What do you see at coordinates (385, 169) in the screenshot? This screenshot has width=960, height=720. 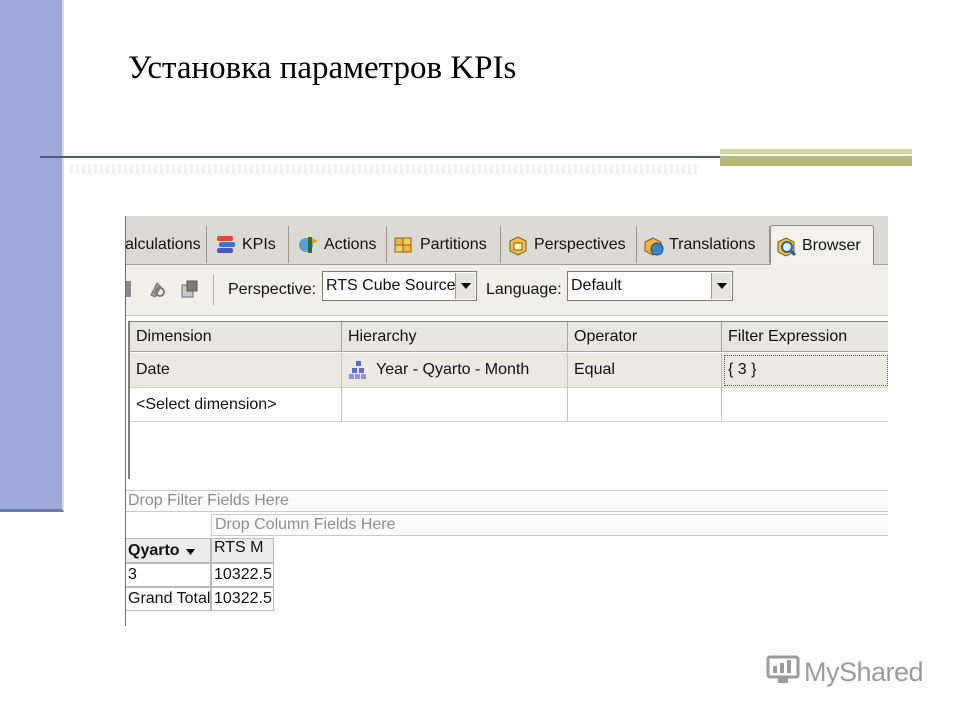 I see `decor-pattern` at bounding box center [385, 169].